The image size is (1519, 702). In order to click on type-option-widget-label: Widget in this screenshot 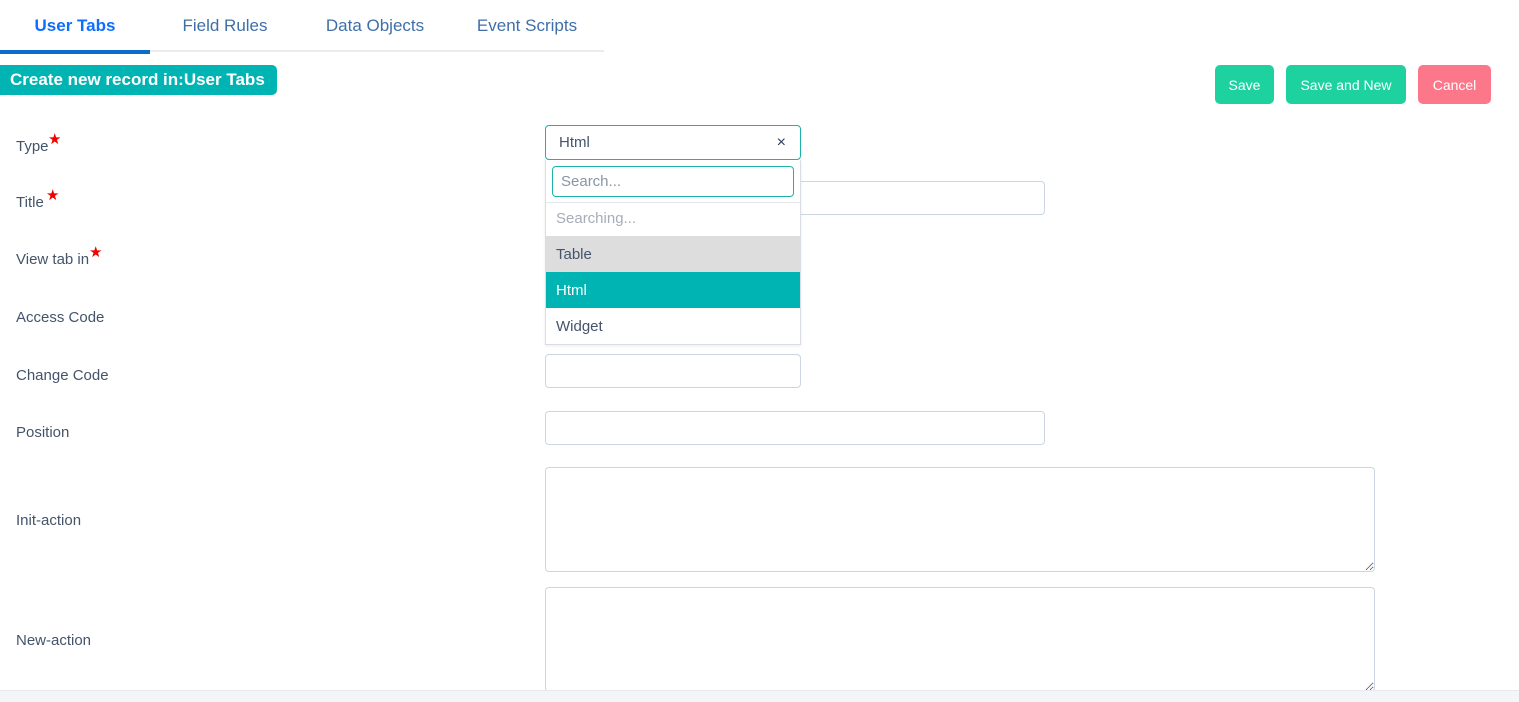, I will do `click(579, 326)`.